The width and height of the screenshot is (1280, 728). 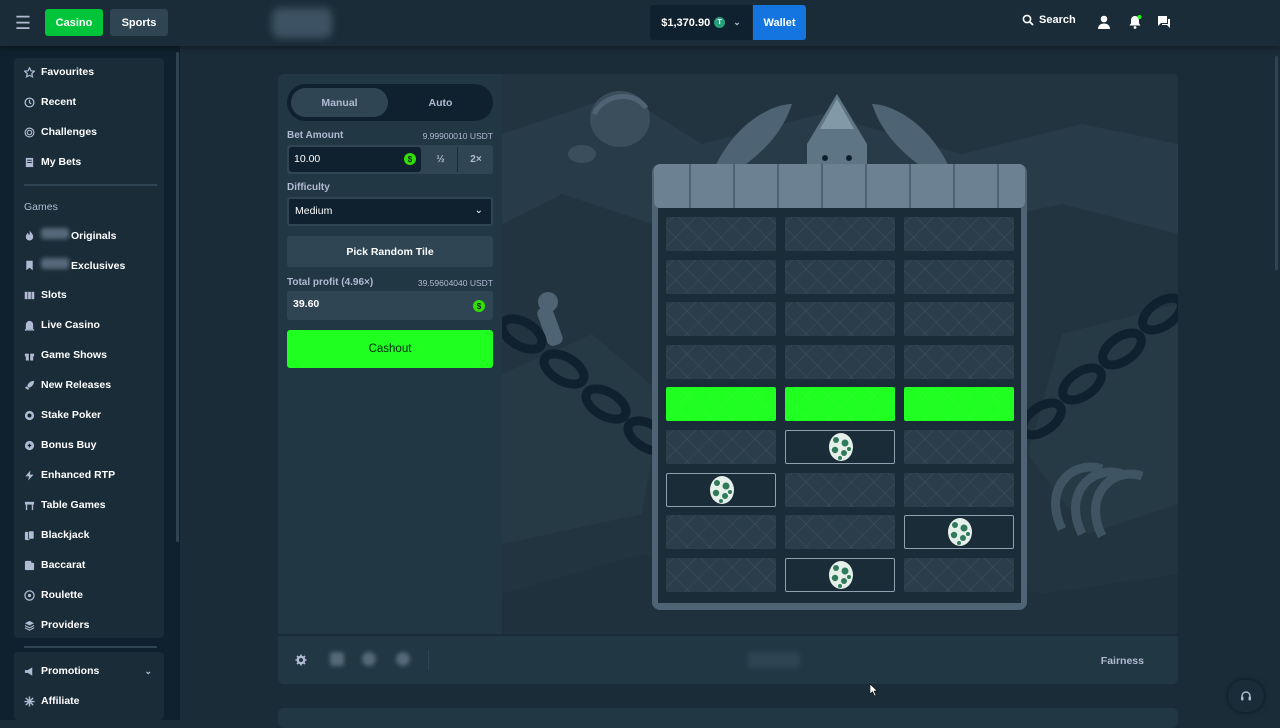 What do you see at coordinates (301, 660) in the screenshot?
I see `settings-icon` at bounding box center [301, 660].